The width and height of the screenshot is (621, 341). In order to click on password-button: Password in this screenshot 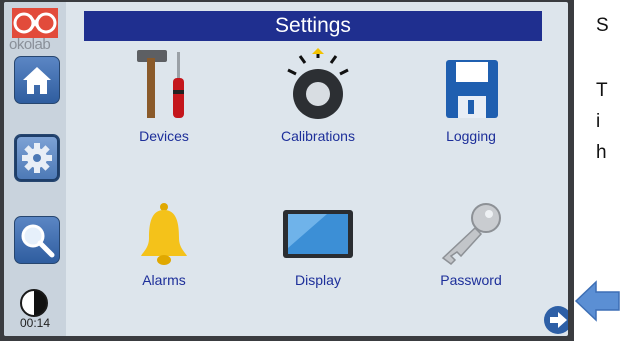, I will do `click(471, 243)`.